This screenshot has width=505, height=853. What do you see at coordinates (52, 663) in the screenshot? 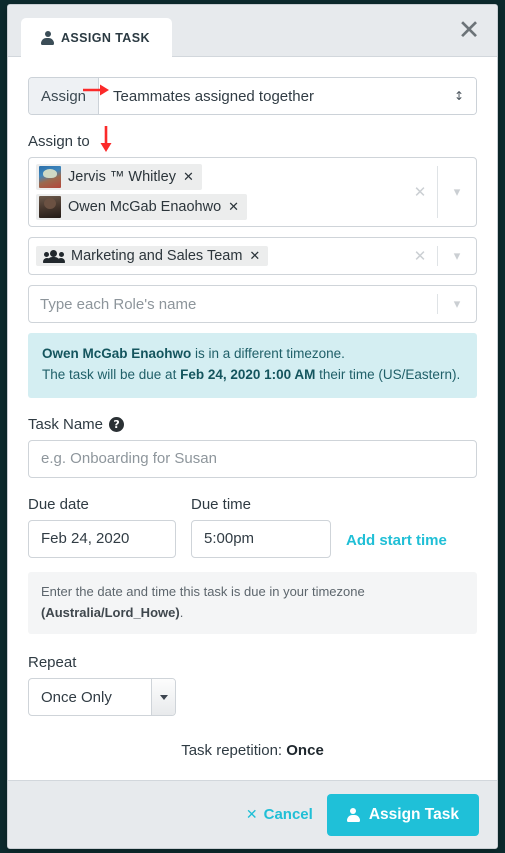
I see `repeat-label: Repeat` at bounding box center [52, 663].